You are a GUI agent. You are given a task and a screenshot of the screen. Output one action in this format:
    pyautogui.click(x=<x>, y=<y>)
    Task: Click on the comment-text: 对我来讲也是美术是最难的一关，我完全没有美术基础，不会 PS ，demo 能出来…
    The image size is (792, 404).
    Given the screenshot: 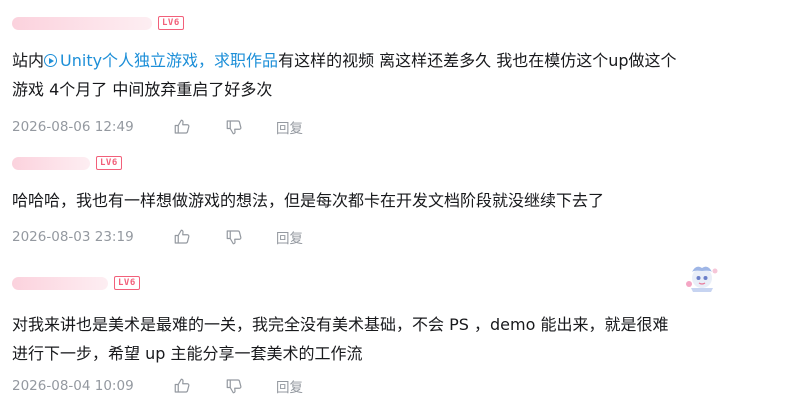 What is the action you would take?
    pyautogui.click(x=340, y=324)
    